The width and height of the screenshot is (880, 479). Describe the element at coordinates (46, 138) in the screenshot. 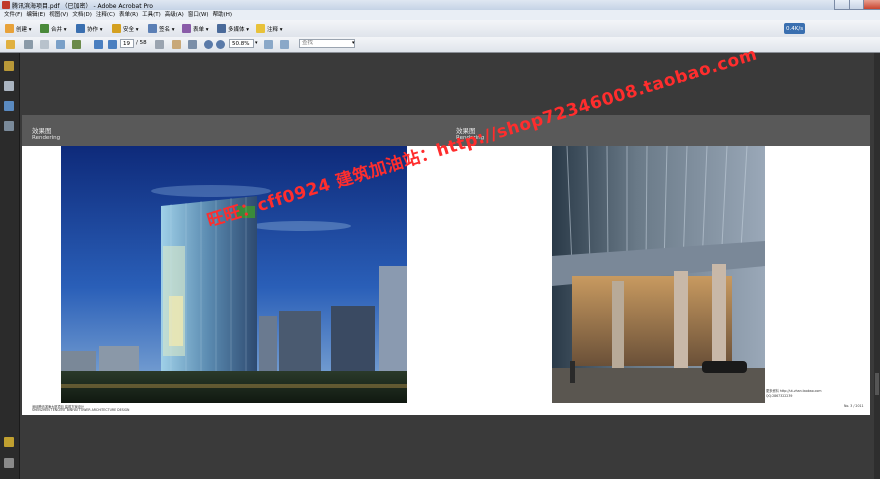

I see `left-page-subtitle: Rendering` at that location.